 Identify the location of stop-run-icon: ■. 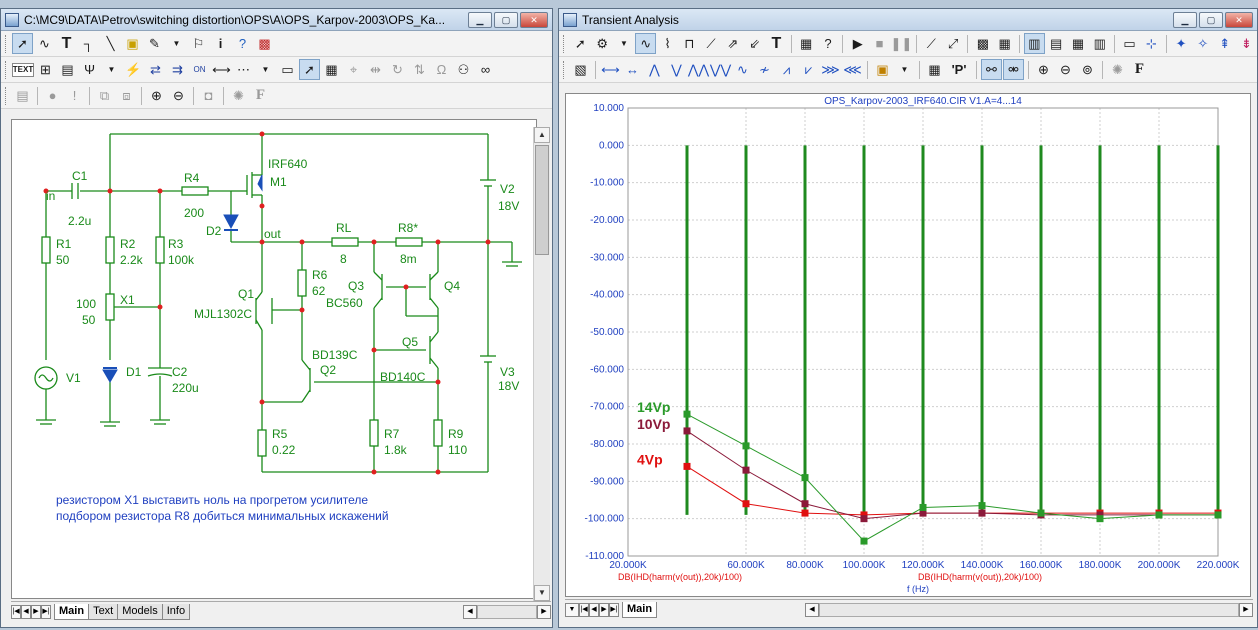
(879, 43).